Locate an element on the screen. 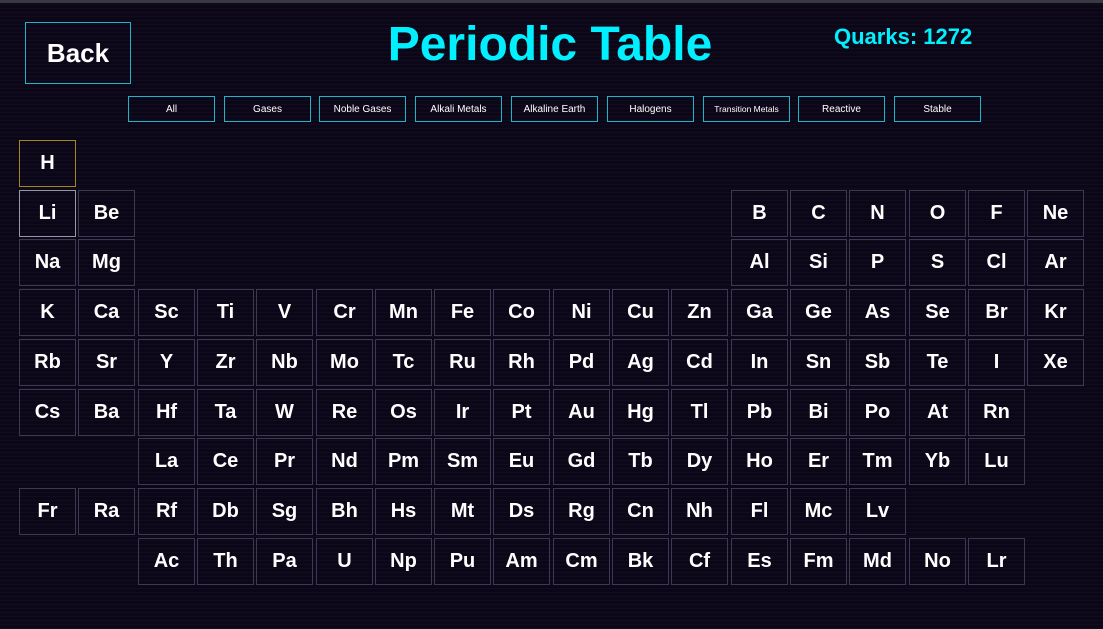 This screenshot has width=1103, height=629. element-ta: Ta is located at coordinates (225, 412).